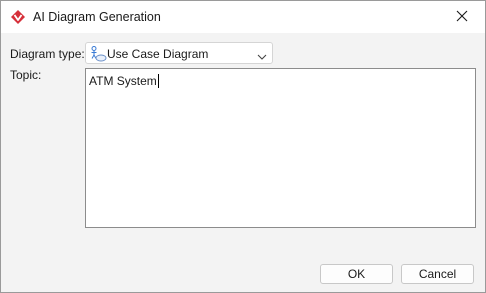 This screenshot has width=486, height=293. Describe the element at coordinates (243, 17) in the screenshot. I see `title-bar: AI Diagram Generation` at that location.